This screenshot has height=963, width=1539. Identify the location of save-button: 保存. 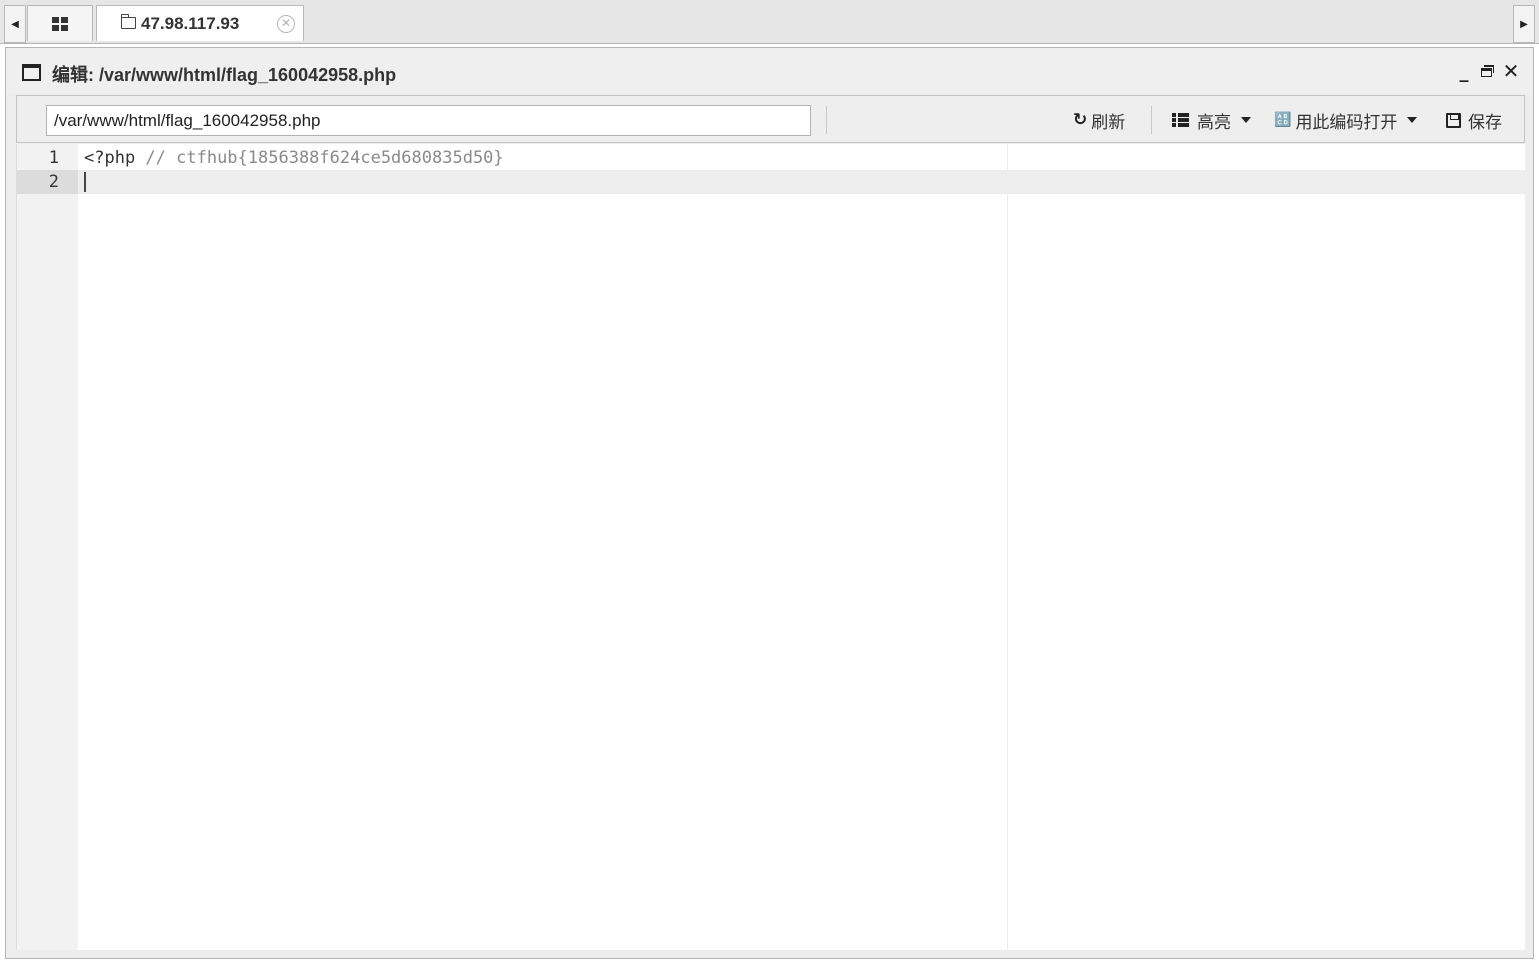
(1474, 120).